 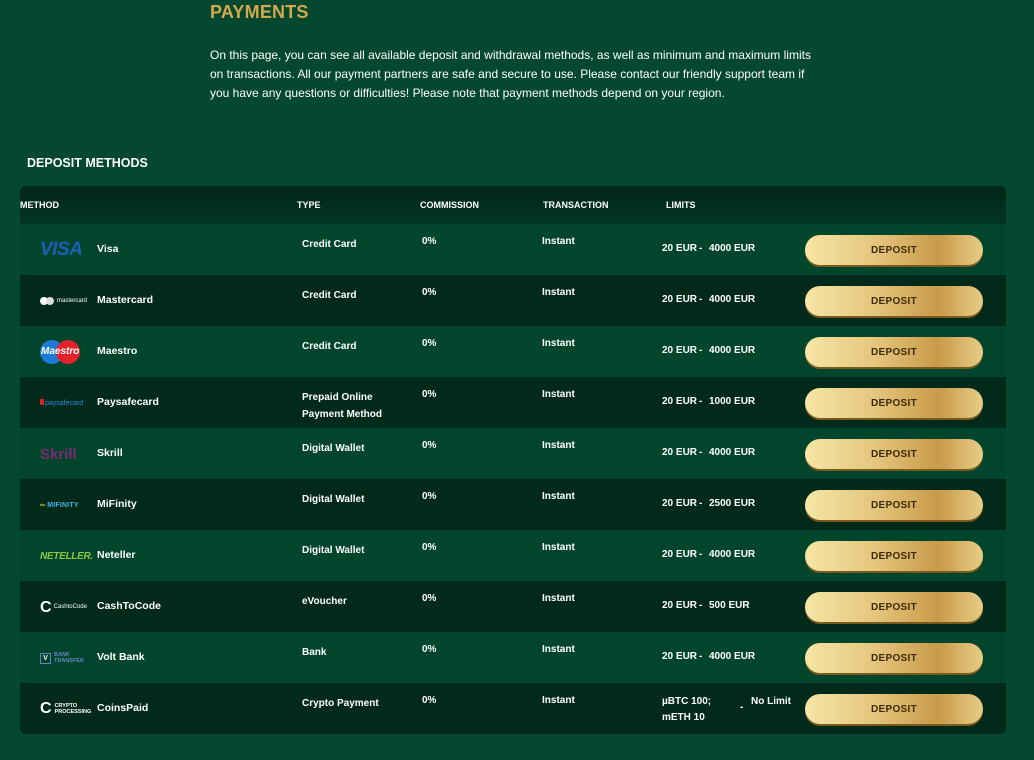 What do you see at coordinates (66, 403) in the screenshot?
I see `paysafecard-logo-icon: paysafecard` at bounding box center [66, 403].